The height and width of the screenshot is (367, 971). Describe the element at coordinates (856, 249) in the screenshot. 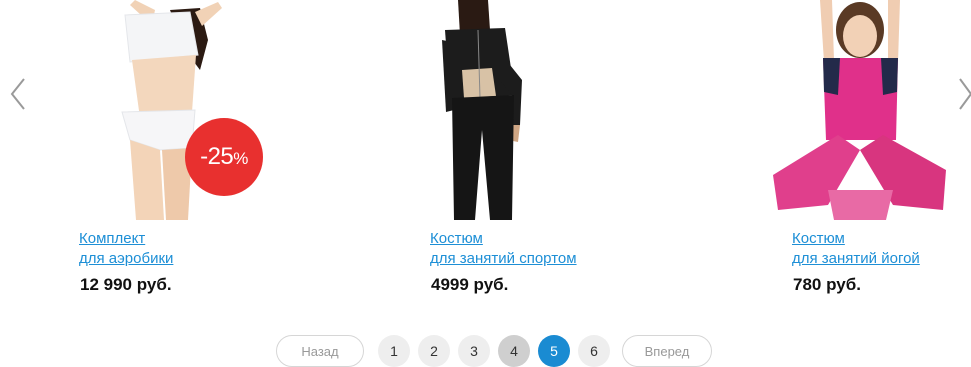

I see `product-title-link: Костюм для занятий йогой` at that location.